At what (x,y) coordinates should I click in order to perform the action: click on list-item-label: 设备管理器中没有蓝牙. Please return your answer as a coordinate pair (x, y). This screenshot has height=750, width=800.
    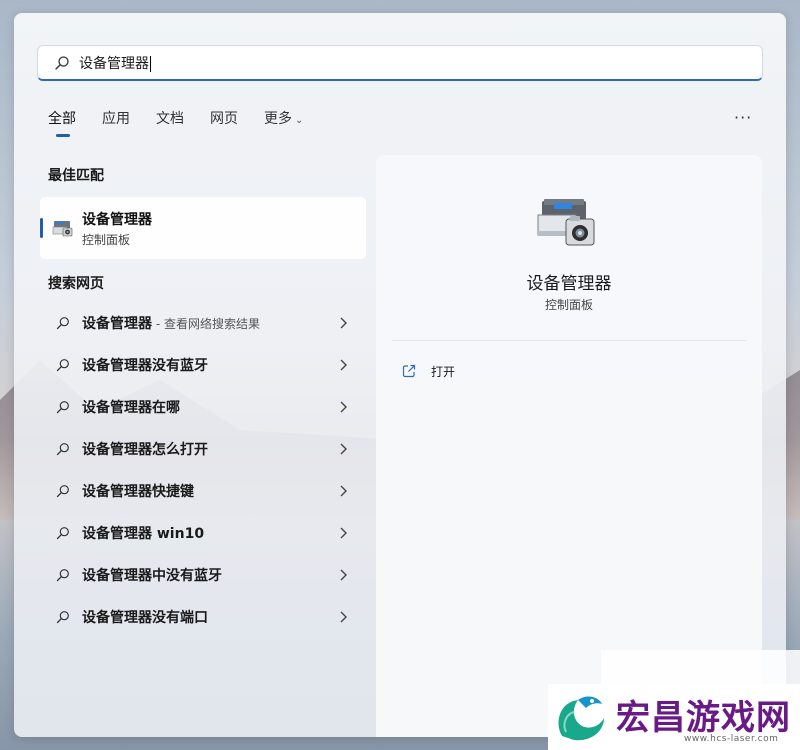
    Looking at the image, I should click on (152, 576).